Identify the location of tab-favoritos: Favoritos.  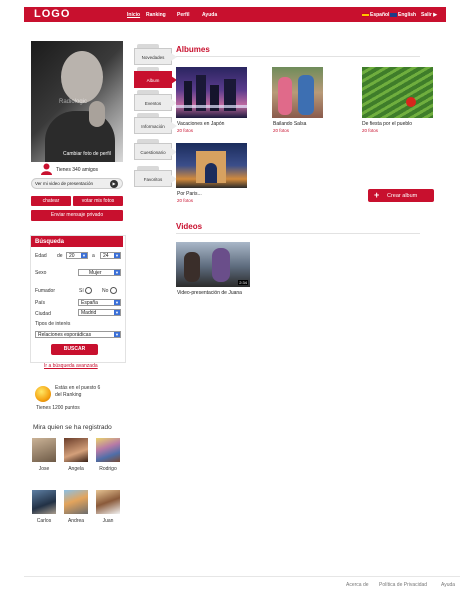
(155, 176).